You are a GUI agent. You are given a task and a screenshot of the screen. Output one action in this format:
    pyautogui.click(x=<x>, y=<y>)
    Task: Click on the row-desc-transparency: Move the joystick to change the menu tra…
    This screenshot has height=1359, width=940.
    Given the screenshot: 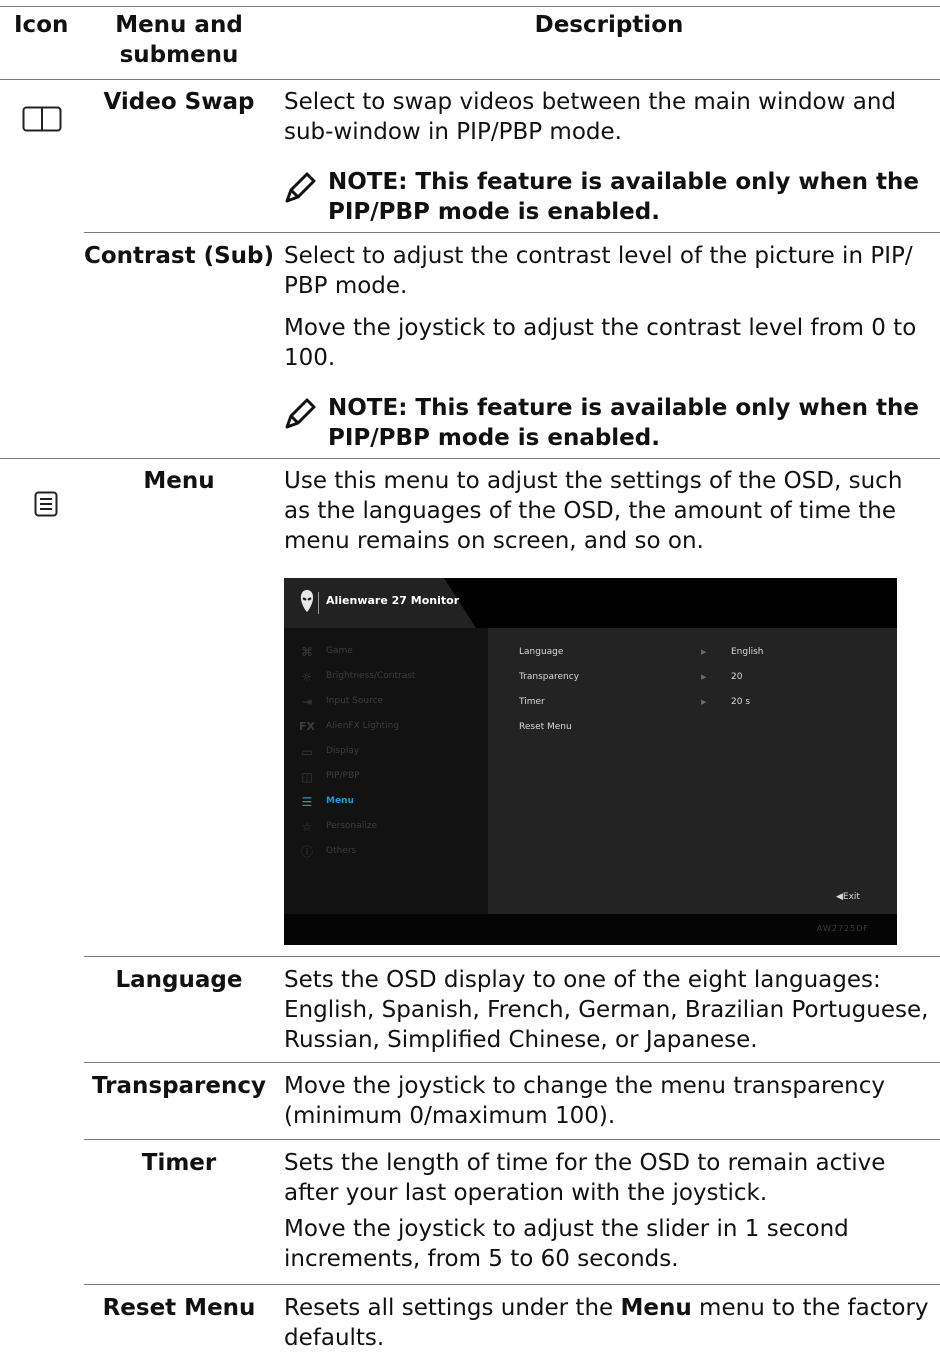 What is the action you would take?
    pyautogui.click(x=584, y=1101)
    